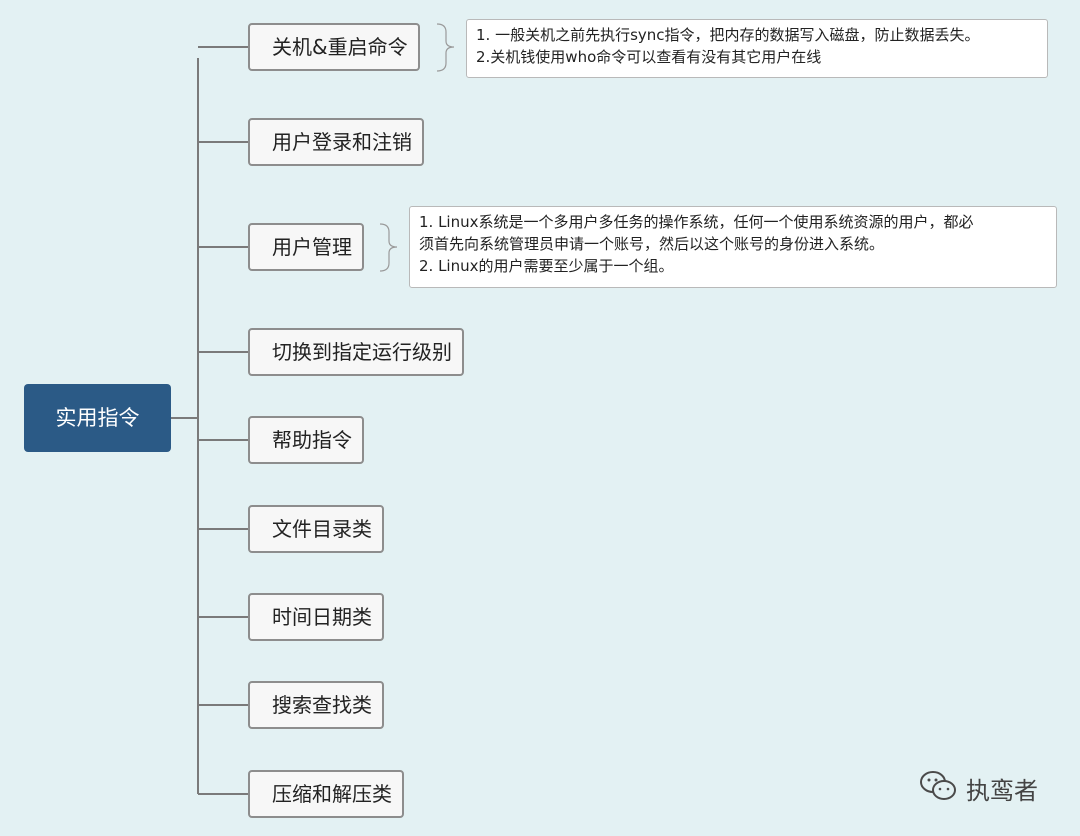 The width and height of the screenshot is (1080, 836). Describe the element at coordinates (1002, 790) in the screenshot. I see `watermark-text: 执鸾者` at that location.